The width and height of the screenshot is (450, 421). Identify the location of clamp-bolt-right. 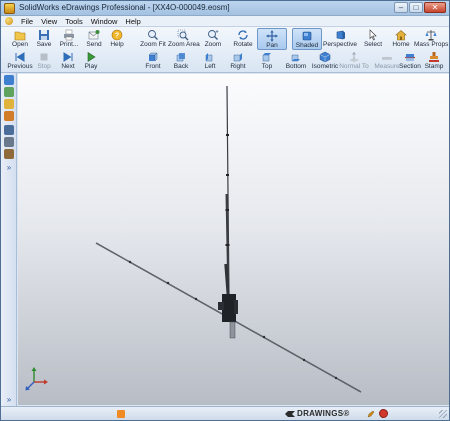
(236, 307).